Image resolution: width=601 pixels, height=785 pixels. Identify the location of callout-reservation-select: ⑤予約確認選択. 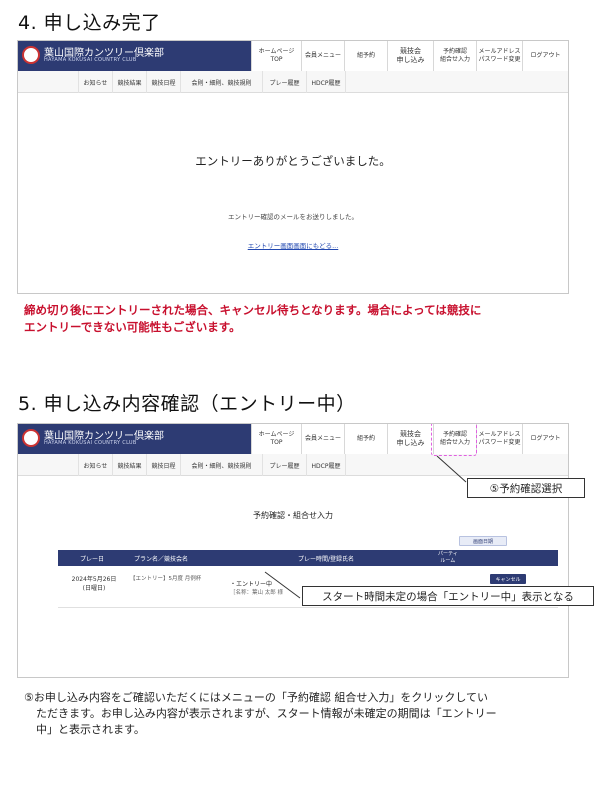
(526, 488).